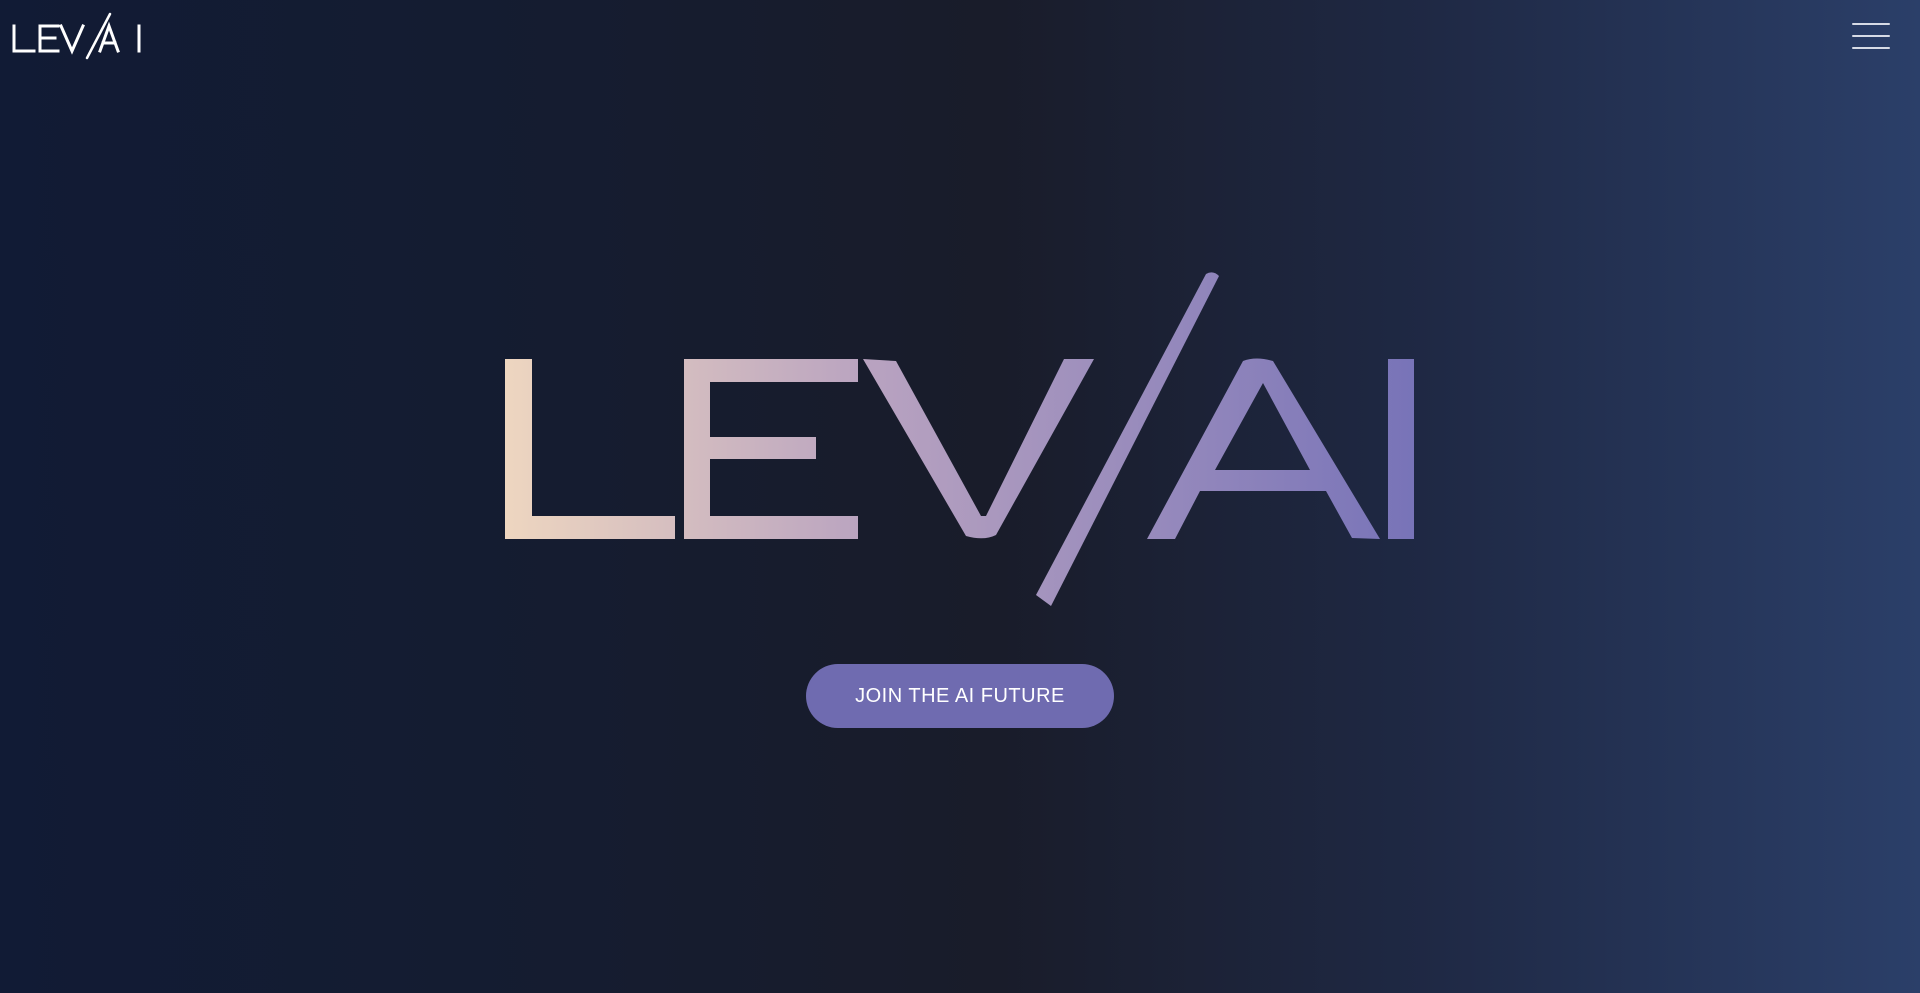 This screenshot has width=1920, height=993. What do you see at coordinates (1263, 448) in the screenshot?
I see `hero-letter-a` at bounding box center [1263, 448].